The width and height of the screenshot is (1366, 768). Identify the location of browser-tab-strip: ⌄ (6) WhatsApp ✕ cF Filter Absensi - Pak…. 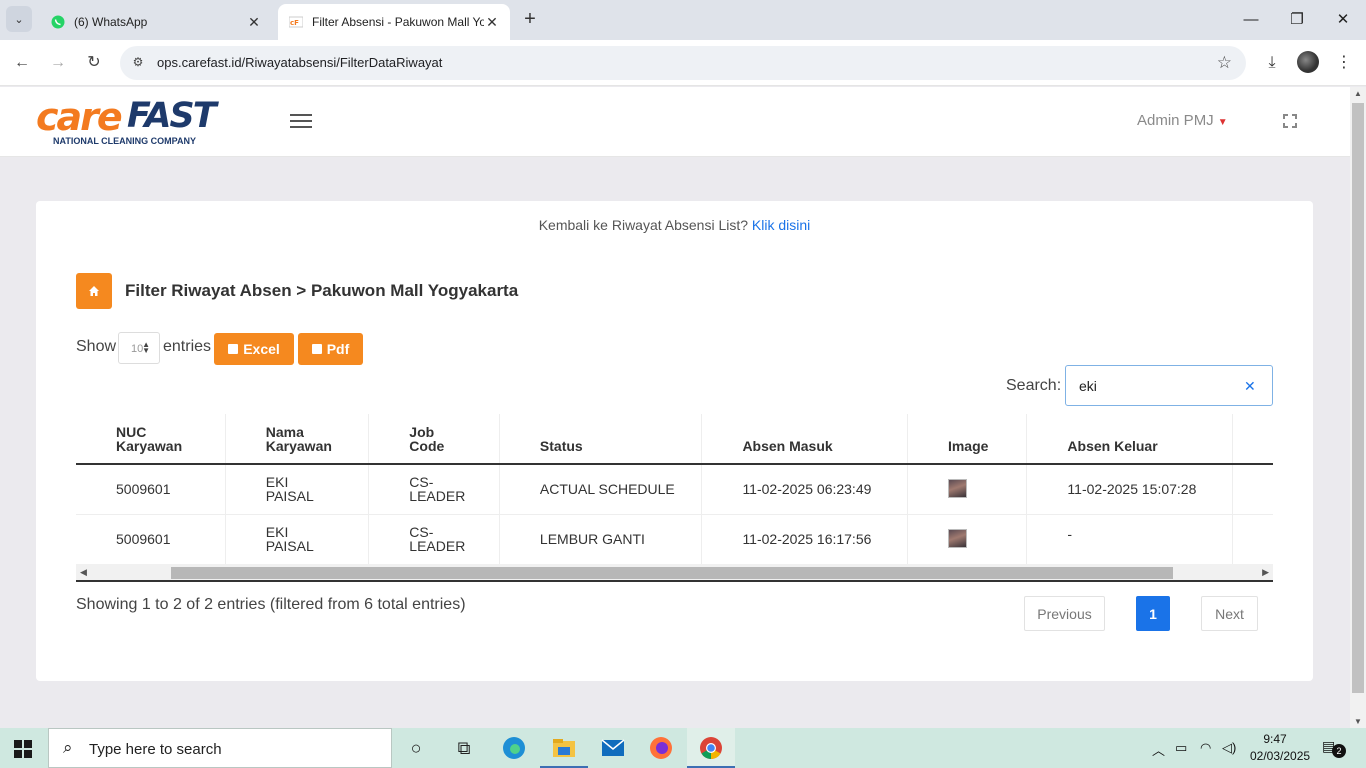
(683, 20).